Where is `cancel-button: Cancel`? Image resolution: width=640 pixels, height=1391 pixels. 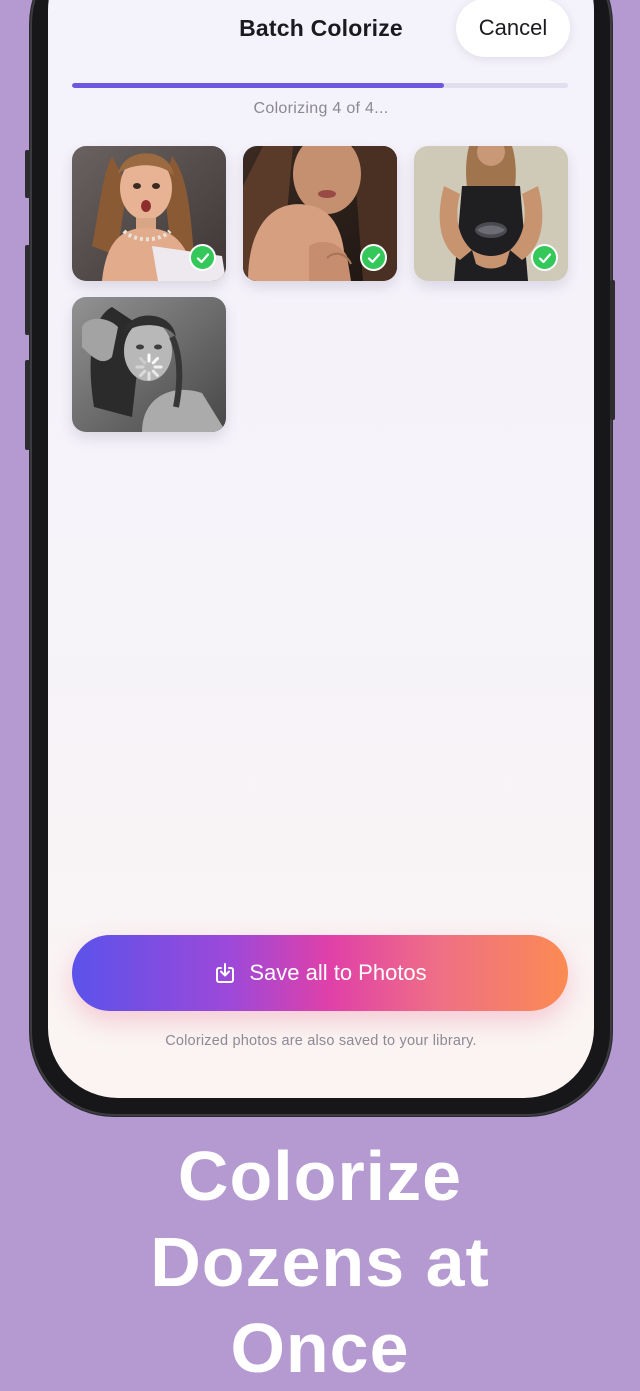 cancel-button: Cancel is located at coordinates (513, 28).